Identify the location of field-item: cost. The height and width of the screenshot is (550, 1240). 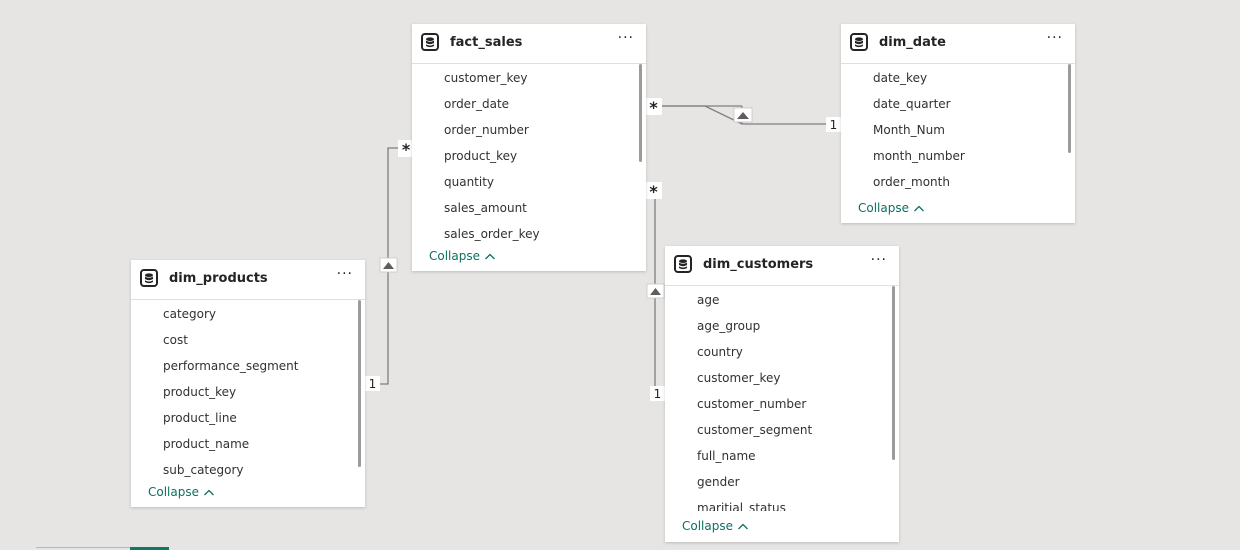
(248, 339).